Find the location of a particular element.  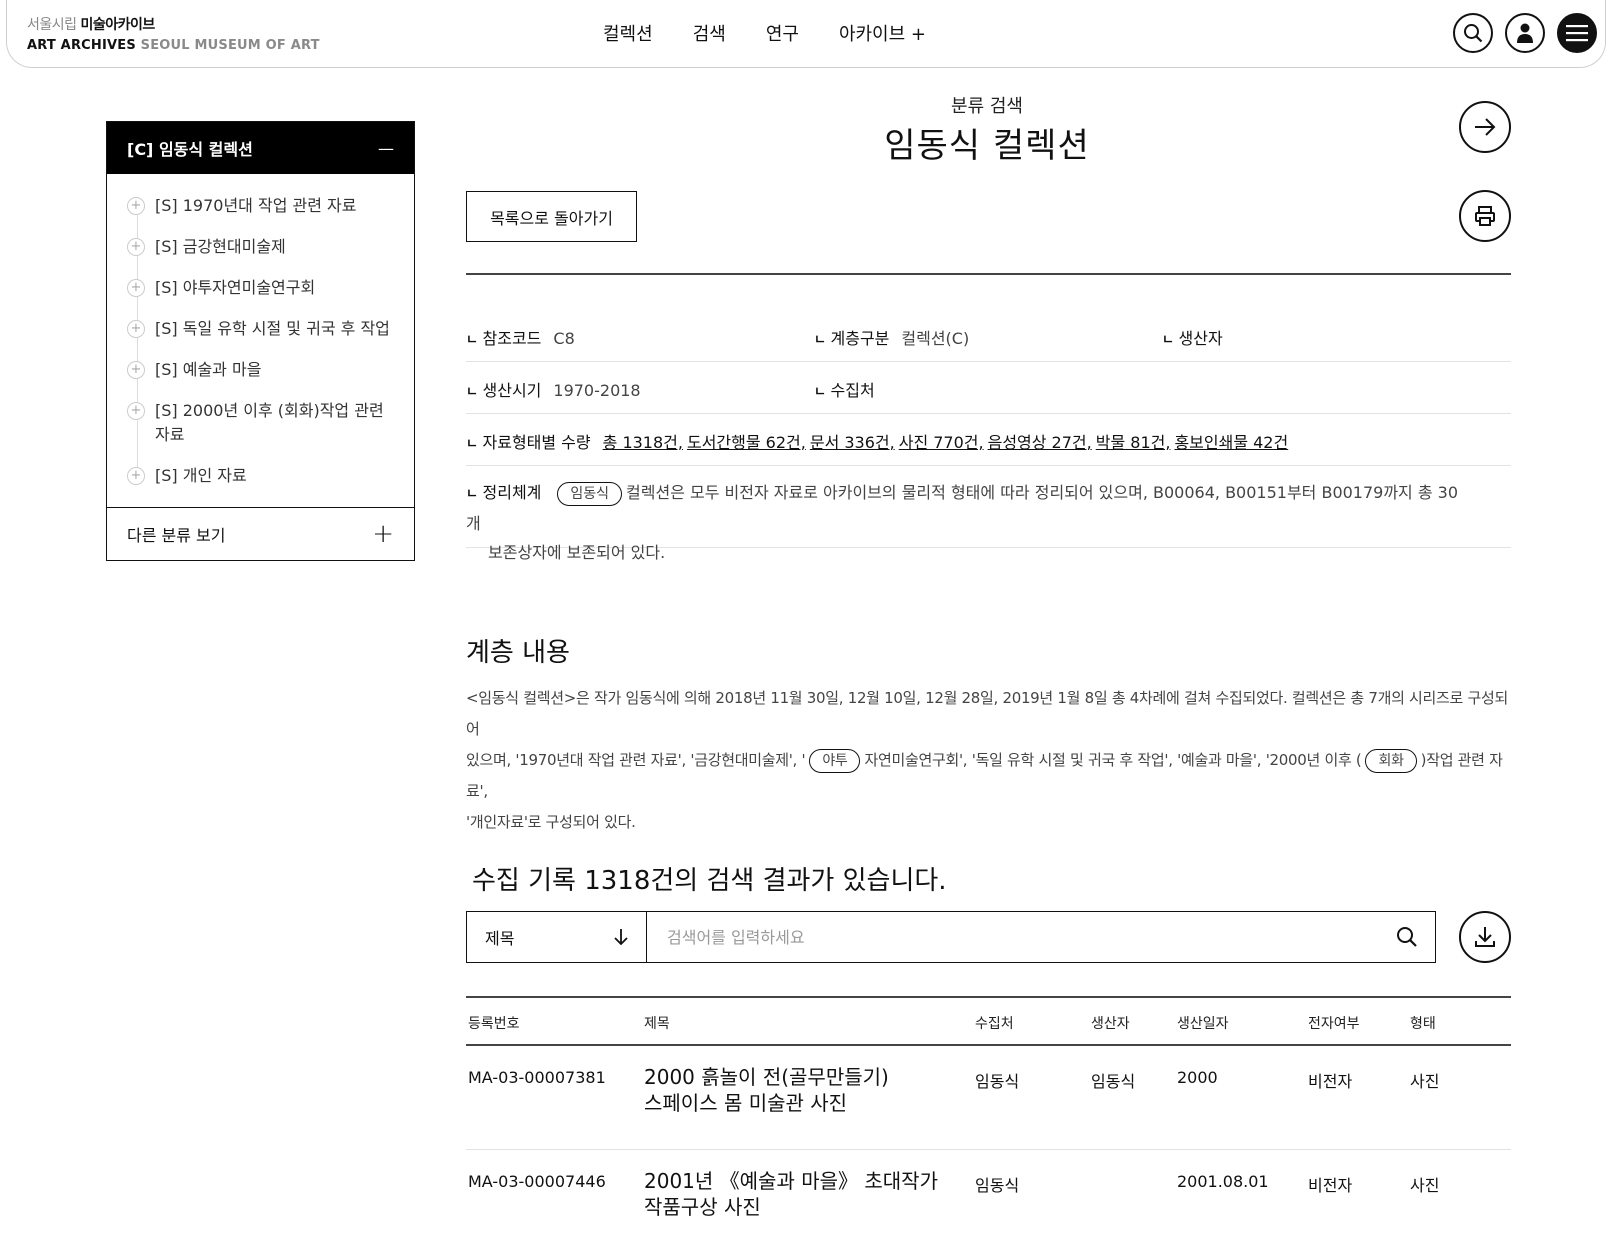

section-divider is located at coordinates (988, 274).